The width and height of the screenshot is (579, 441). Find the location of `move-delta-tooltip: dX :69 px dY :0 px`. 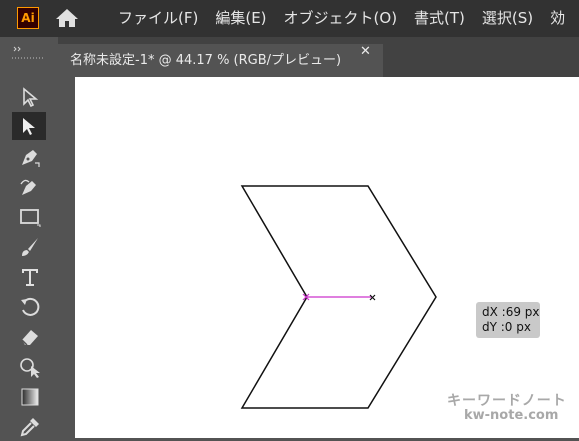

move-delta-tooltip: dX :69 px dY :0 px is located at coordinates (508, 320).